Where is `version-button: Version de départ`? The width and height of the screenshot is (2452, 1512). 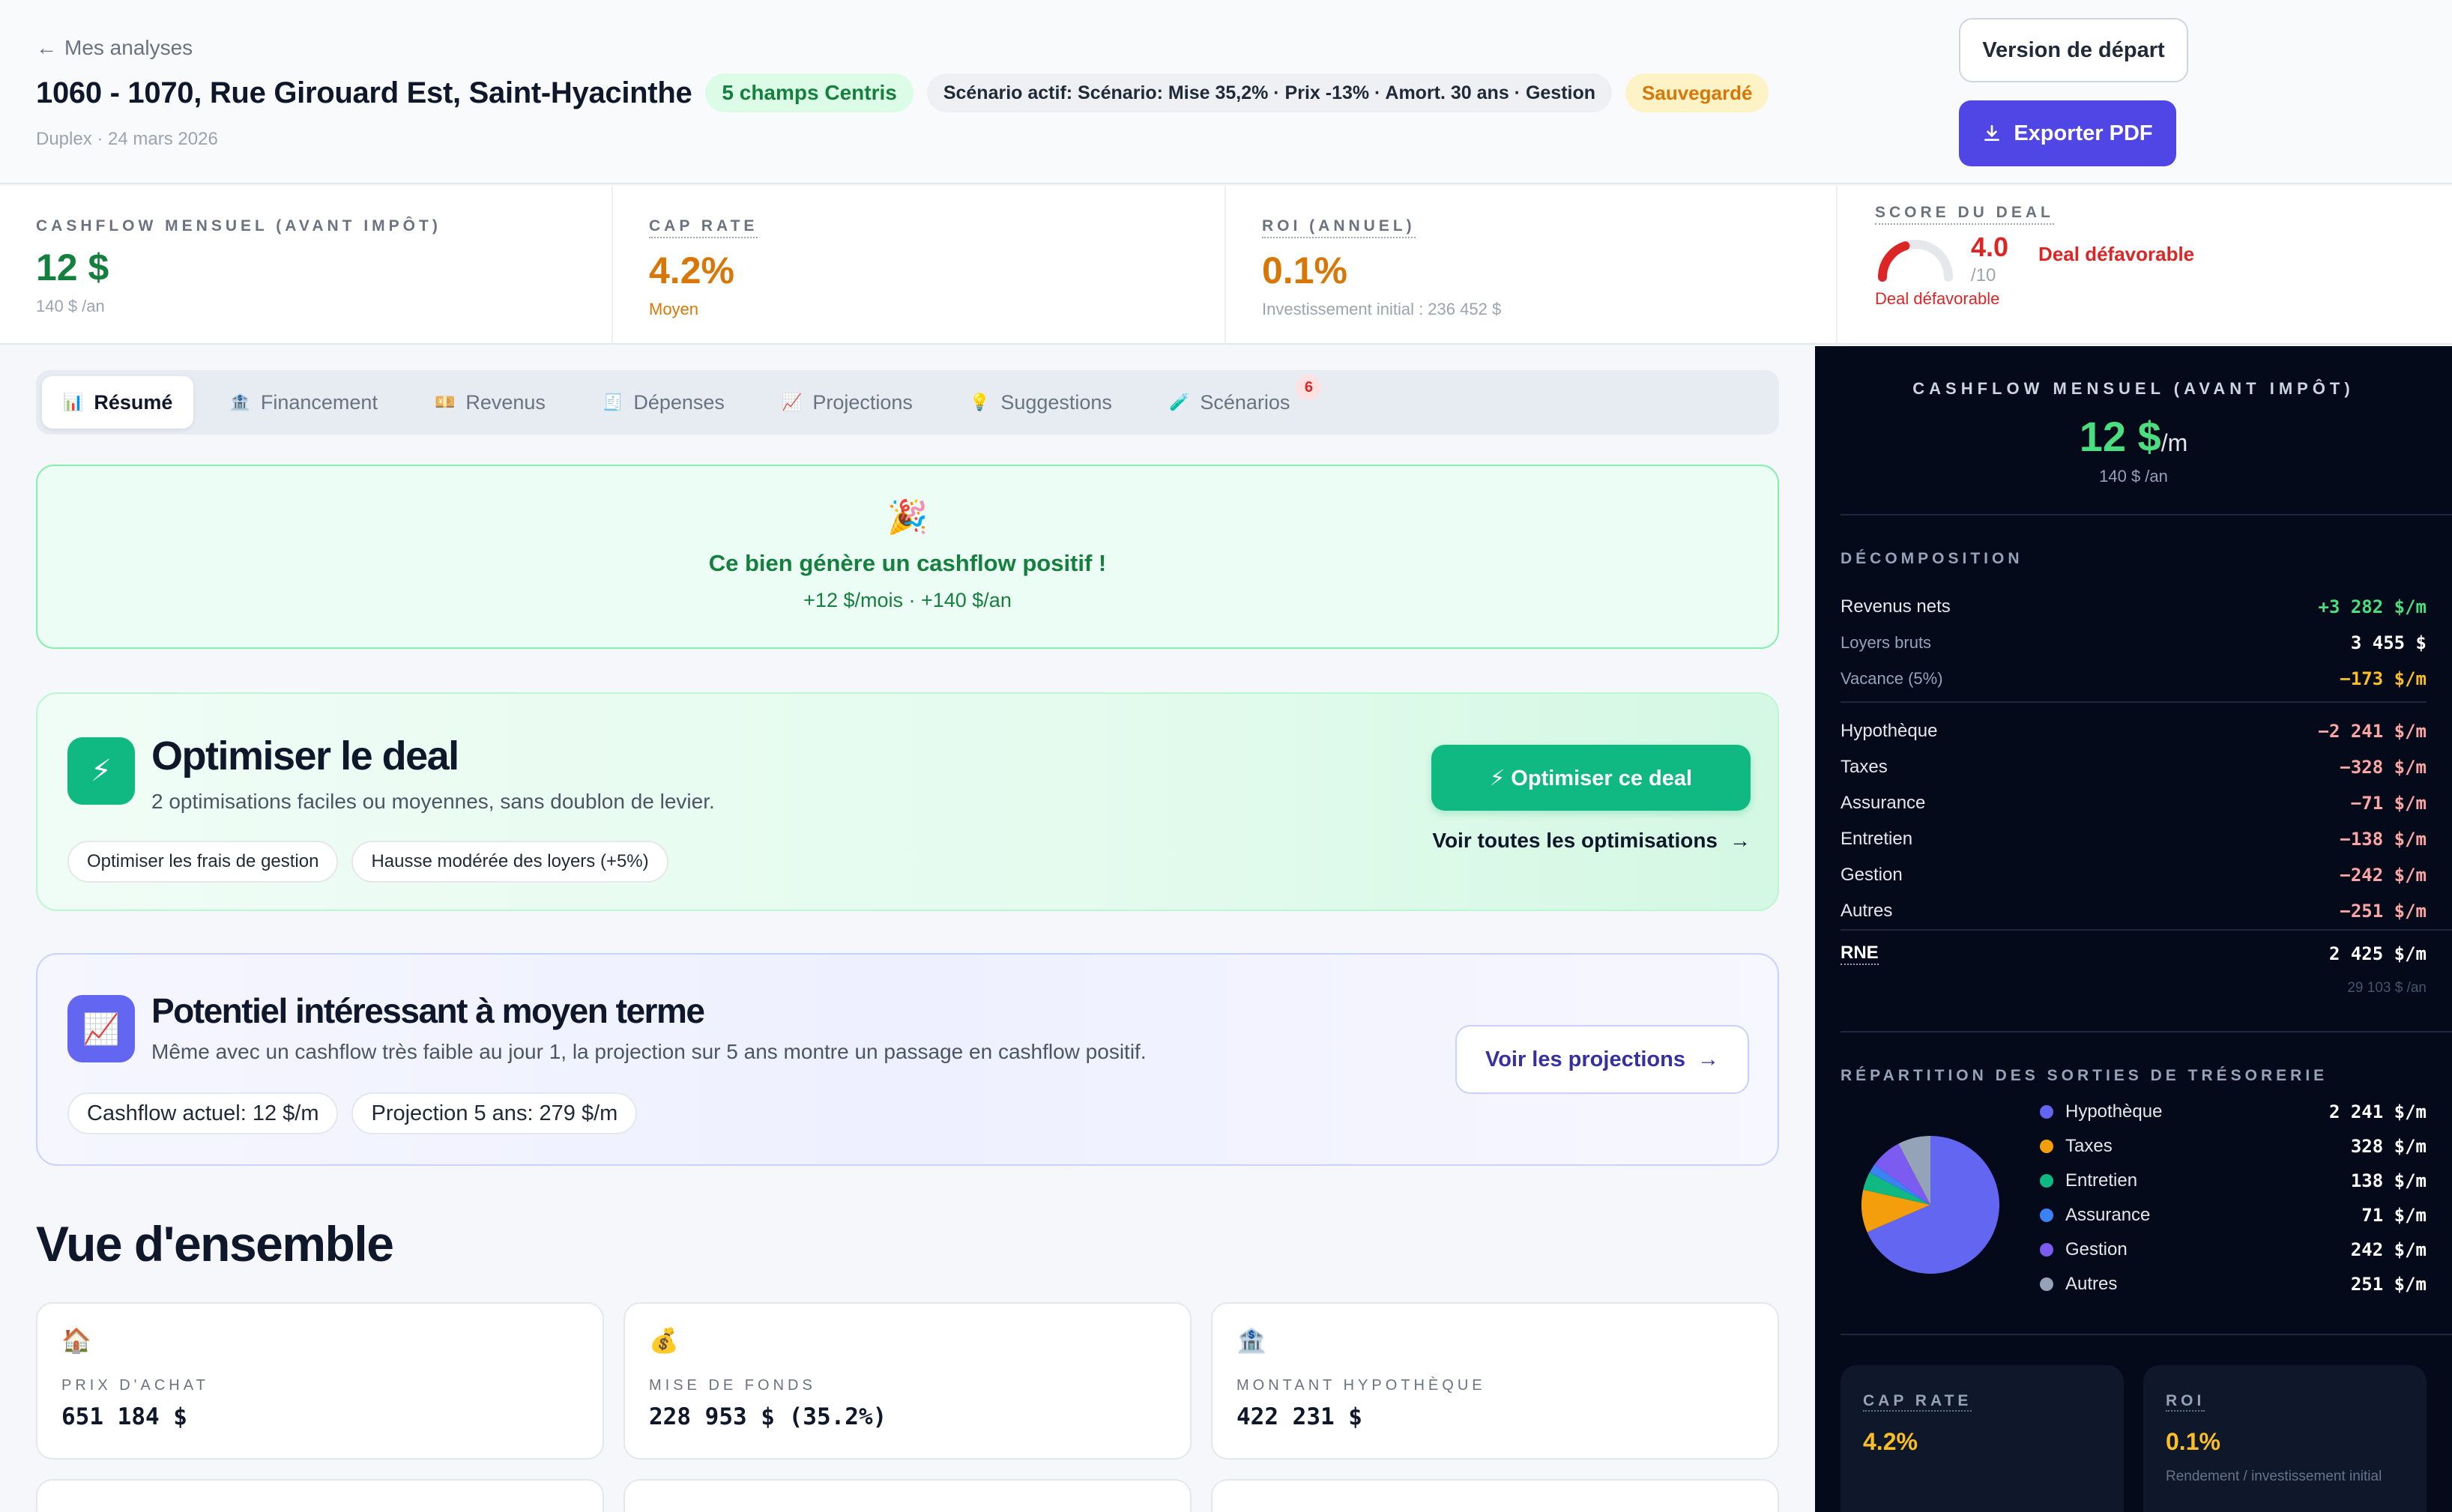 version-button: Version de départ is located at coordinates (2073, 50).